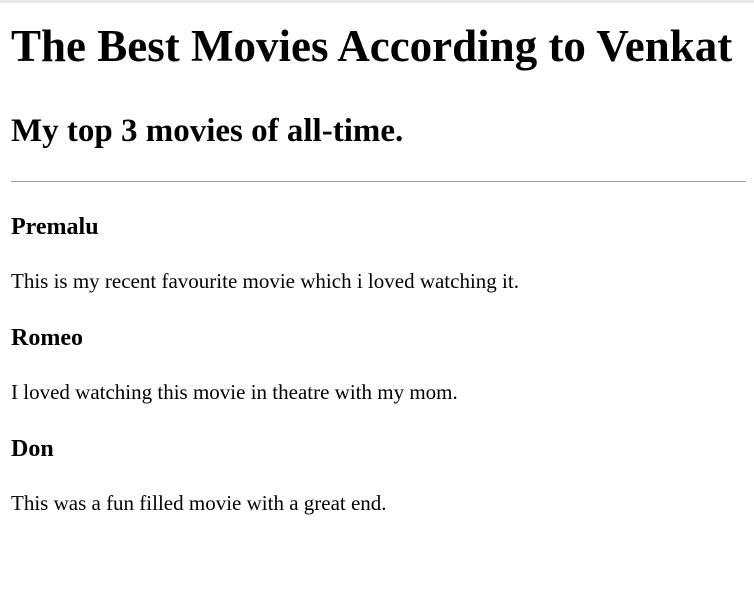 This screenshot has width=754, height=591. Describe the element at coordinates (32, 449) in the screenshot. I see `movie-title: Don` at that location.